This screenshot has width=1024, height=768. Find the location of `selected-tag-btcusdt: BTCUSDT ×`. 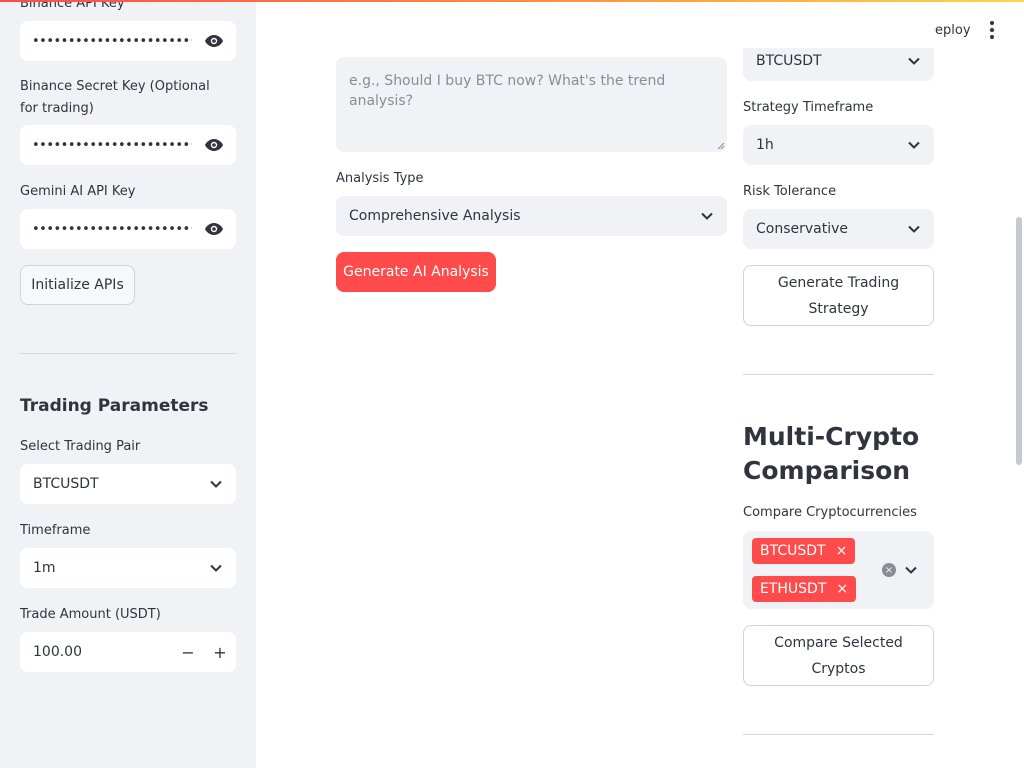

selected-tag-btcusdt: BTCUSDT × is located at coordinates (804, 551).